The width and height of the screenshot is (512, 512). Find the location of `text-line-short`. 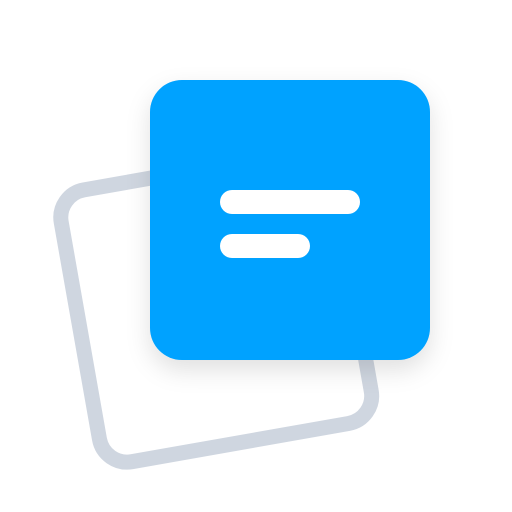

text-line-short is located at coordinates (265, 246).